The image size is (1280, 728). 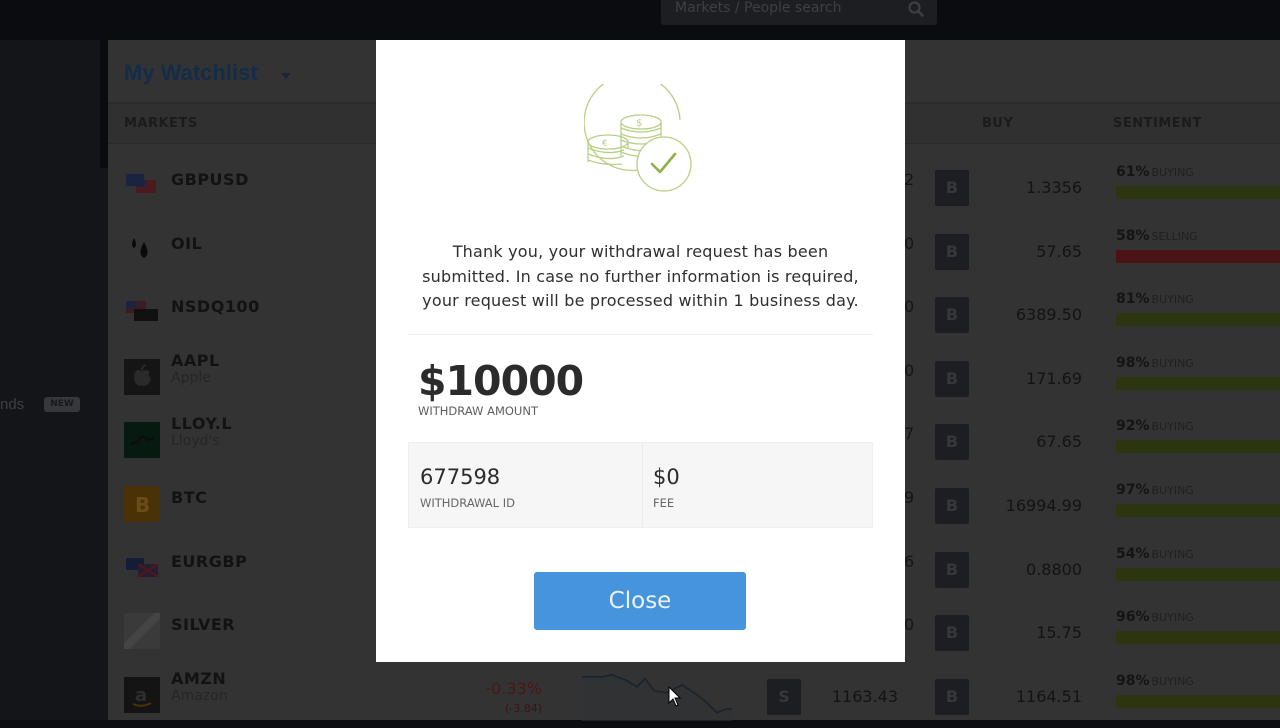 I want to click on change-percent: -0.33%, so click(x=513, y=688).